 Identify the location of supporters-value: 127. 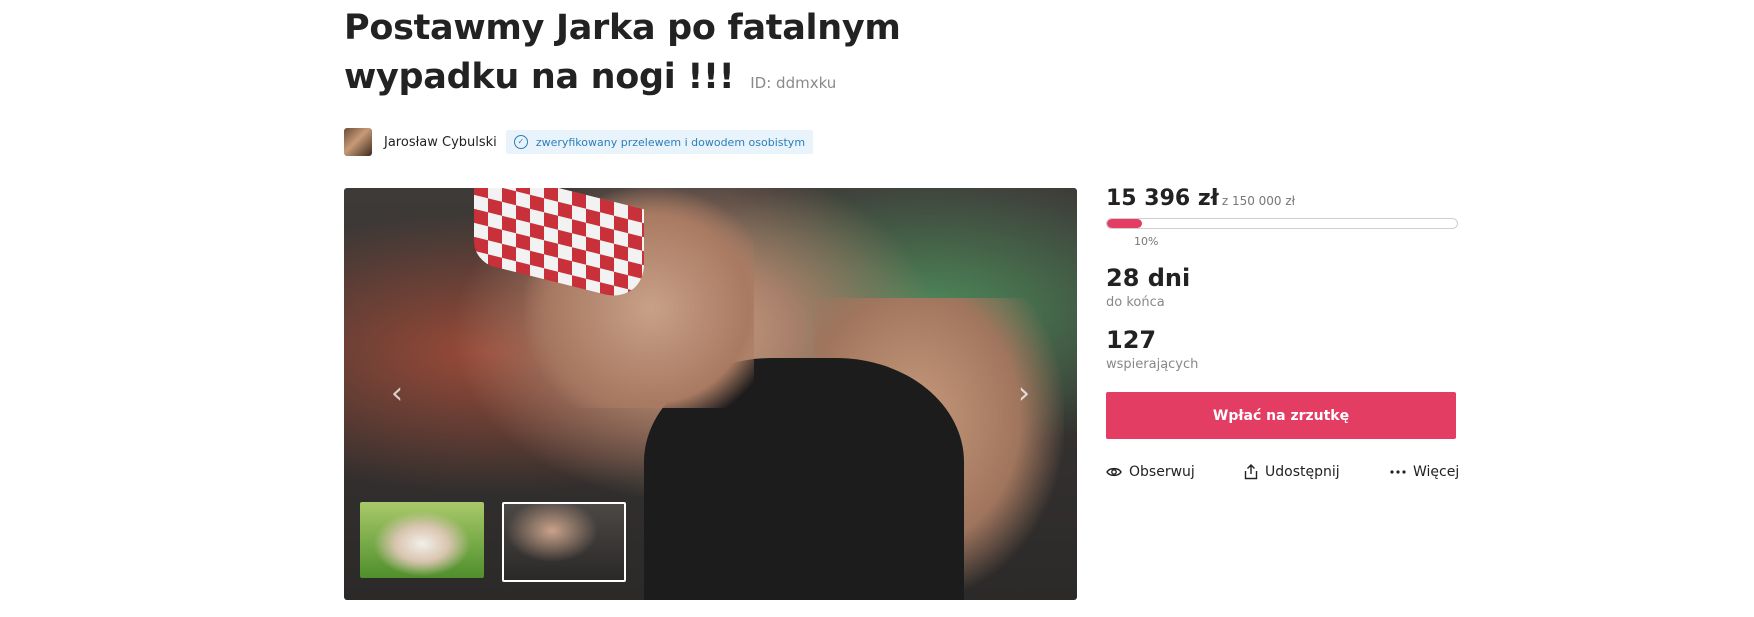
(1131, 340).